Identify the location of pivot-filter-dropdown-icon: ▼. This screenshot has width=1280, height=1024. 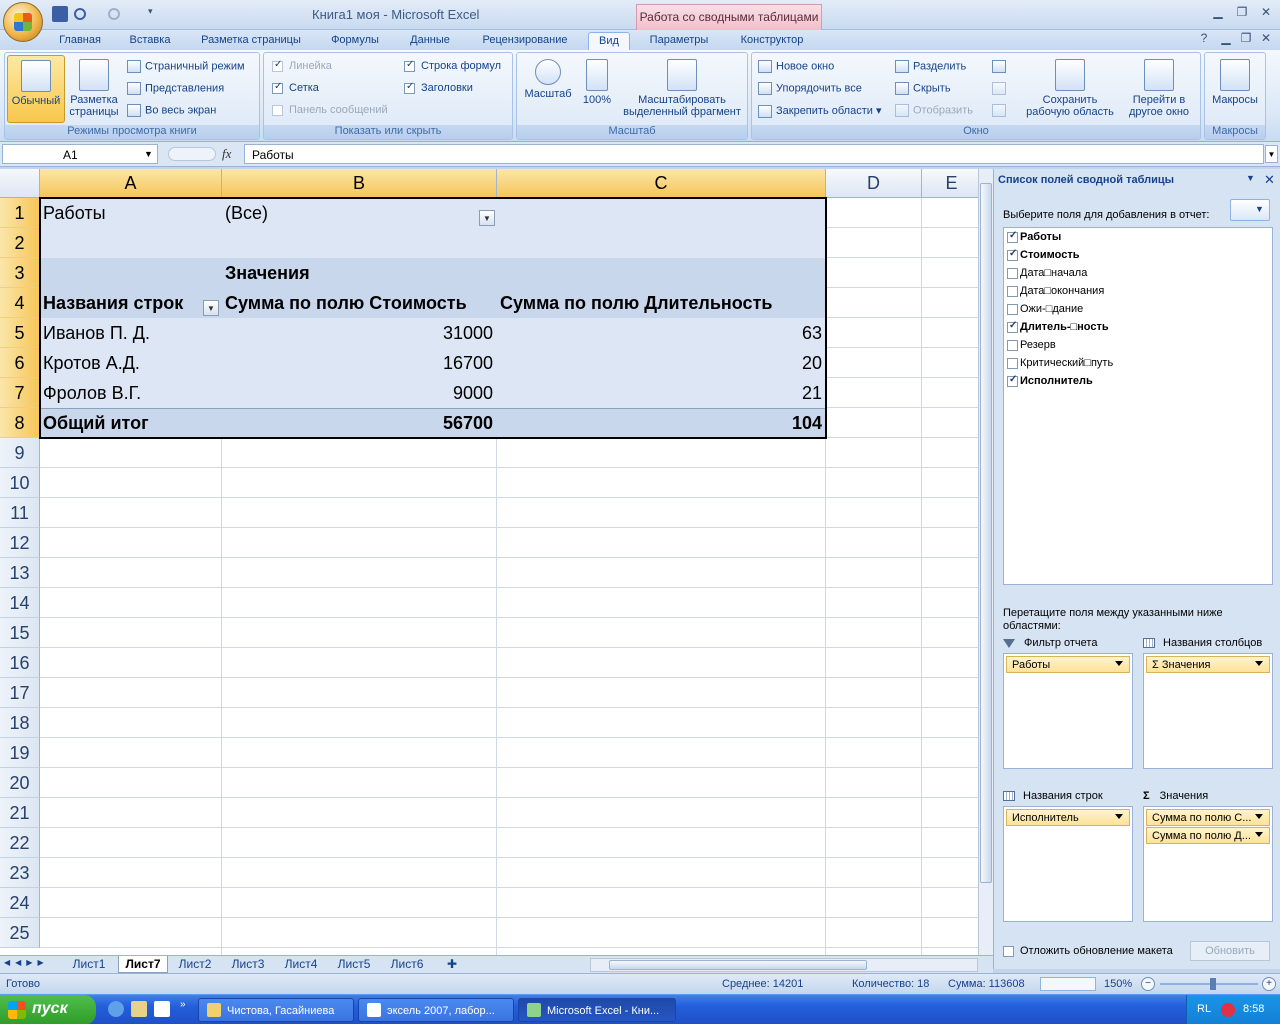
(487, 218).